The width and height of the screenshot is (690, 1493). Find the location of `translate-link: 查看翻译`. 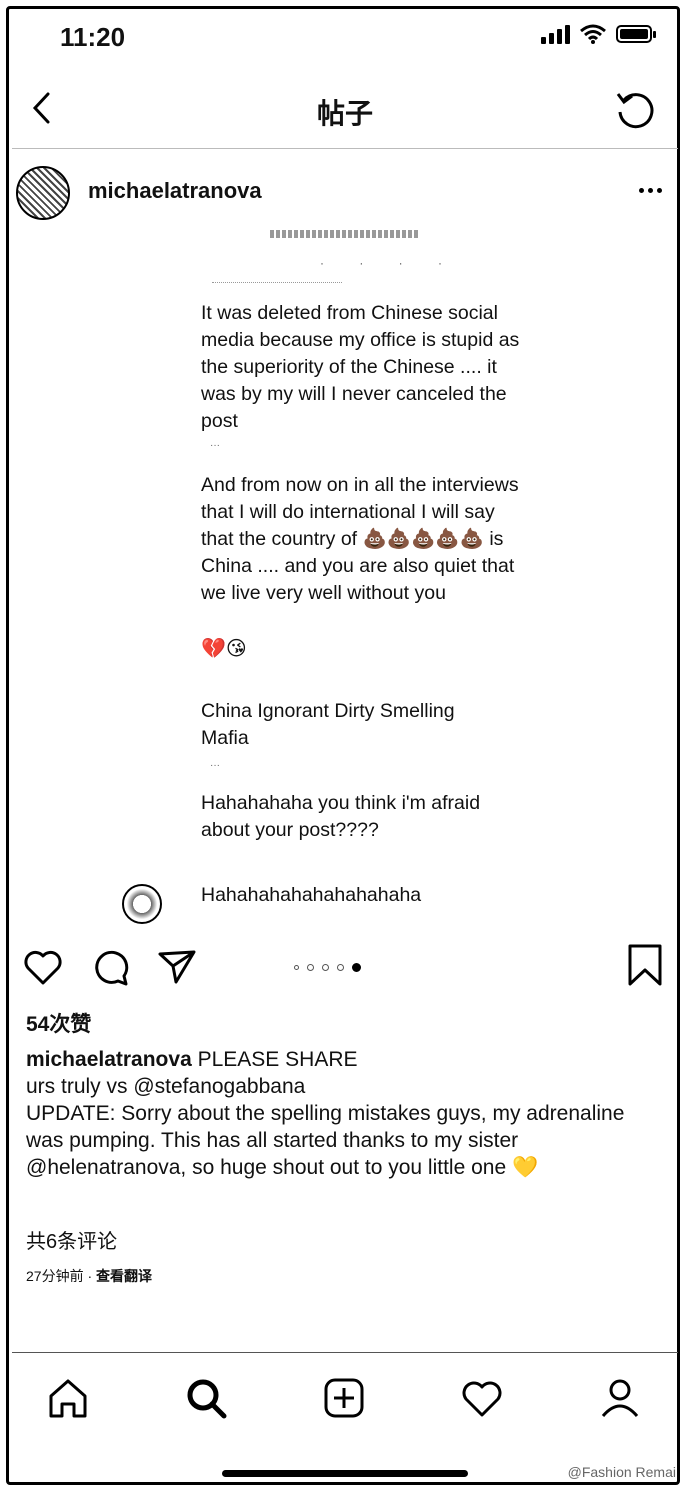

translate-link: 查看翻译 is located at coordinates (124, 1276).